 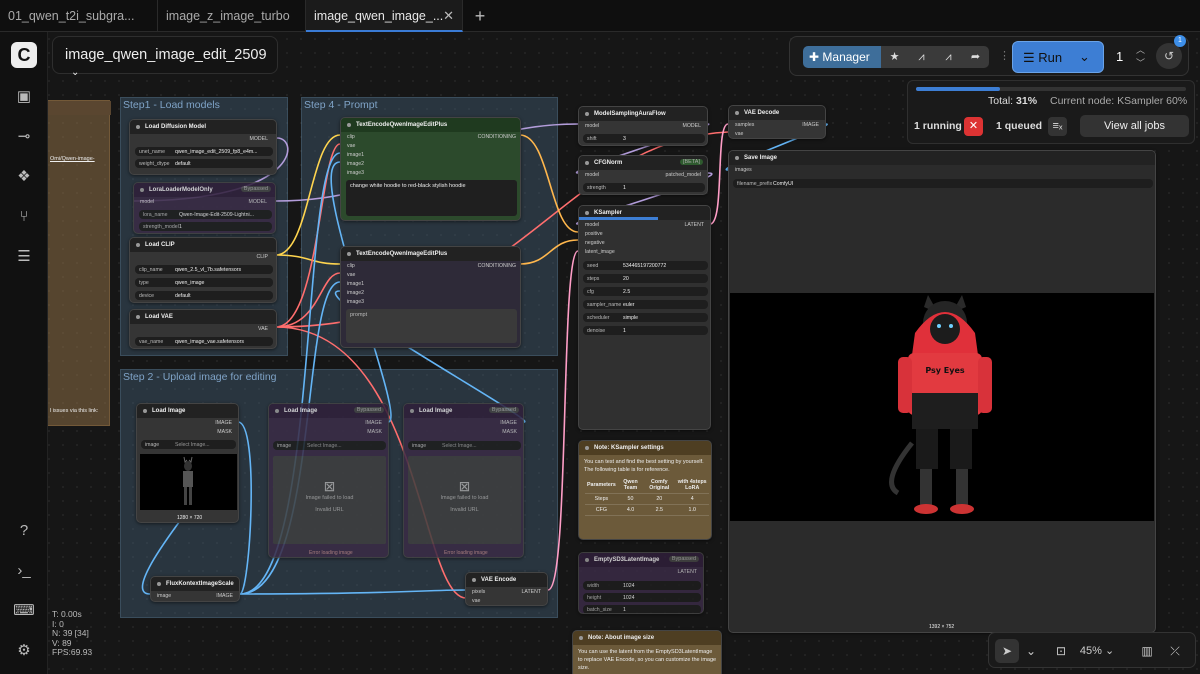 What do you see at coordinates (975, 57) in the screenshot?
I see `share-button: ➦` at bounding box center [975, 57].